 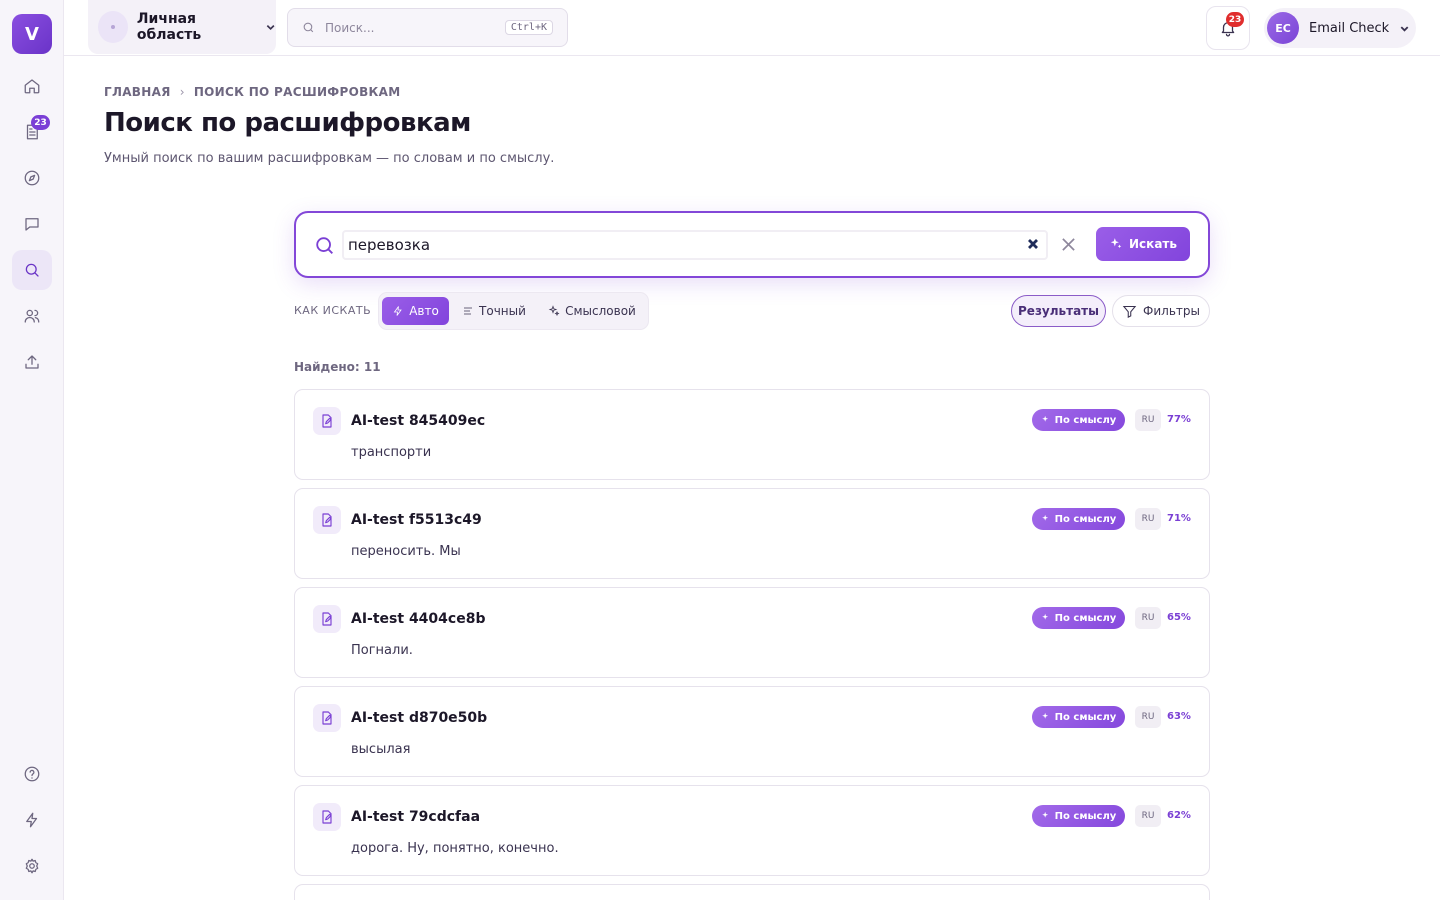 What do you see at coordinates (1235, 19) in the screenshot?
I see `notifications-badge: 23` at bounding box center [1235, 19].